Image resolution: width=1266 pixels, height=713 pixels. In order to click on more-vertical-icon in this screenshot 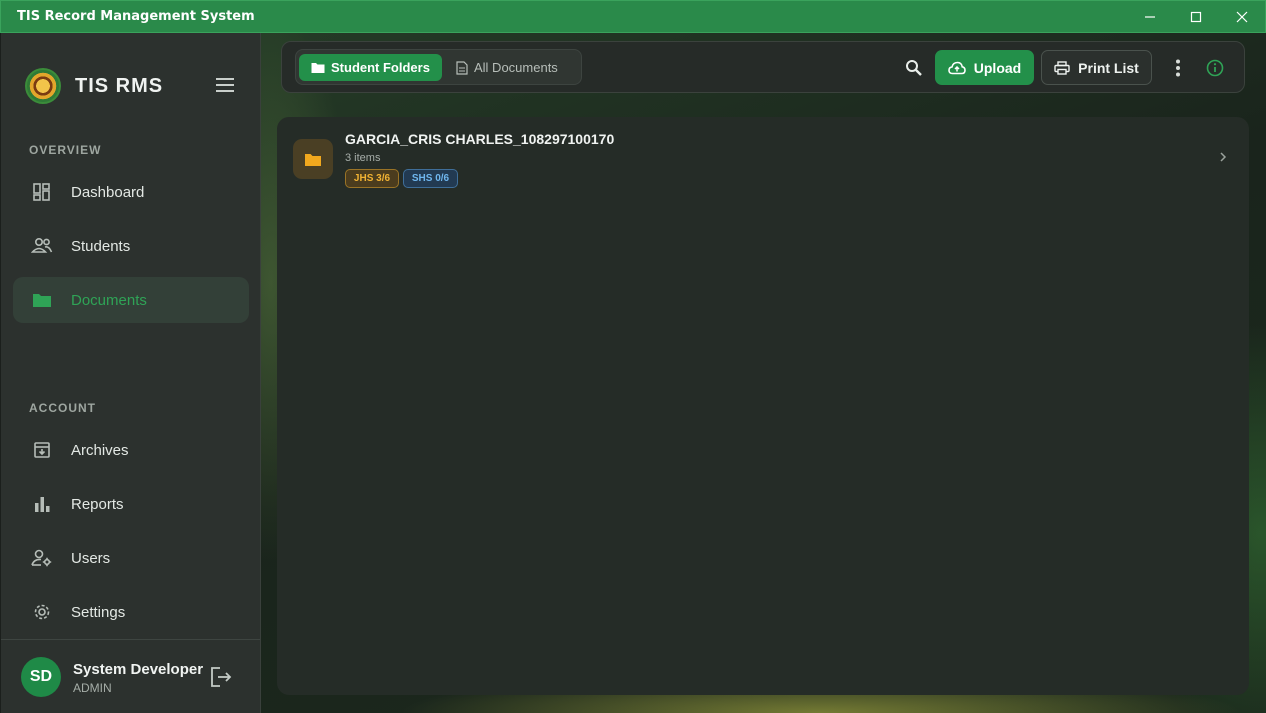, I will do `click(1178, 68)`.